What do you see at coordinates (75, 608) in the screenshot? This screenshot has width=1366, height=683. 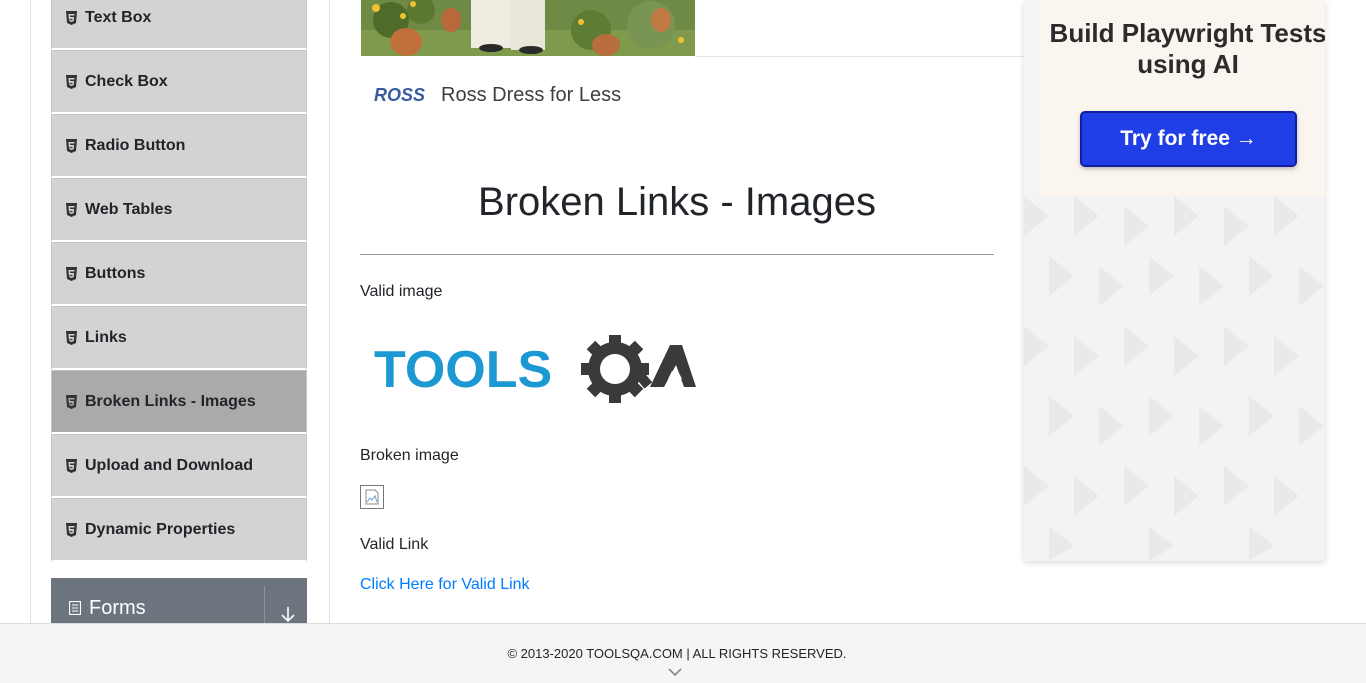 I see `document-icon` at bounding box center [75, 608].